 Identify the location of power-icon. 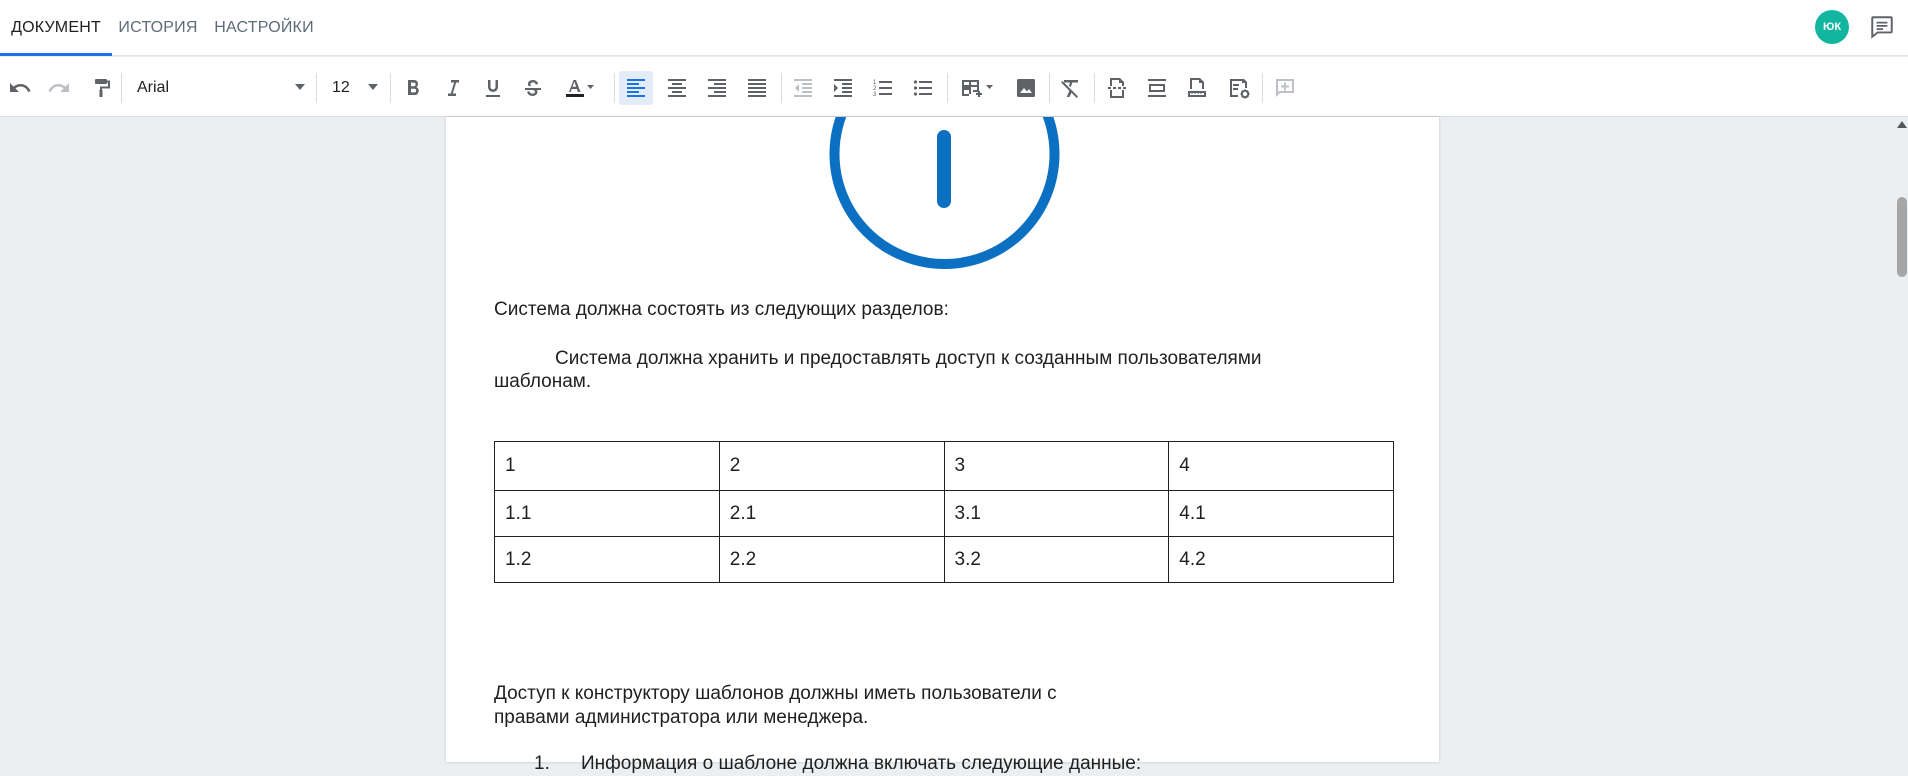
(945, 175).